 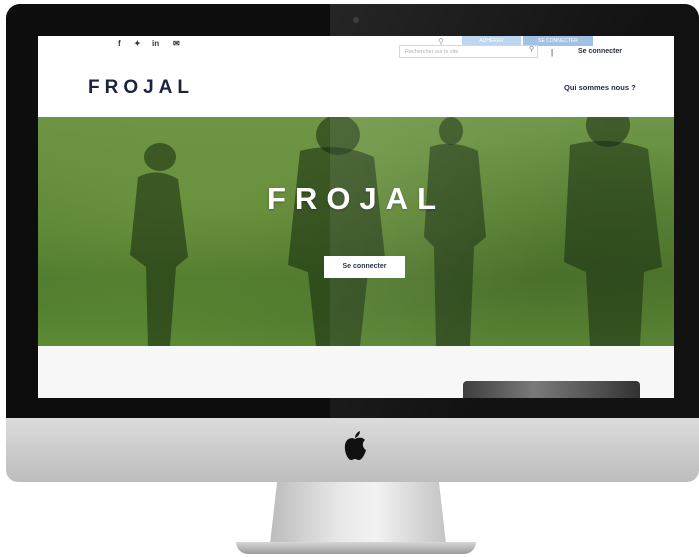 What do you see at coordinates (356, 372) in the screenshot?
I see `content-section` at bounding box center [356, 372].